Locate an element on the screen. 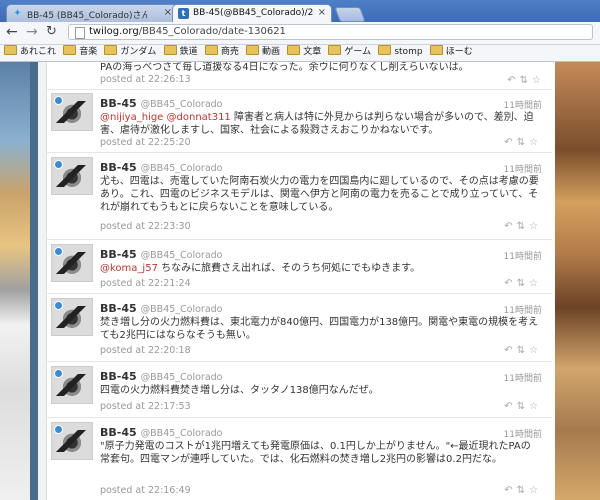  tweet-text: PAの海っべつさて毎し道援なる4日になった。余ウに何りなくし削えらいないは。 is located at coordinates (284, 67).